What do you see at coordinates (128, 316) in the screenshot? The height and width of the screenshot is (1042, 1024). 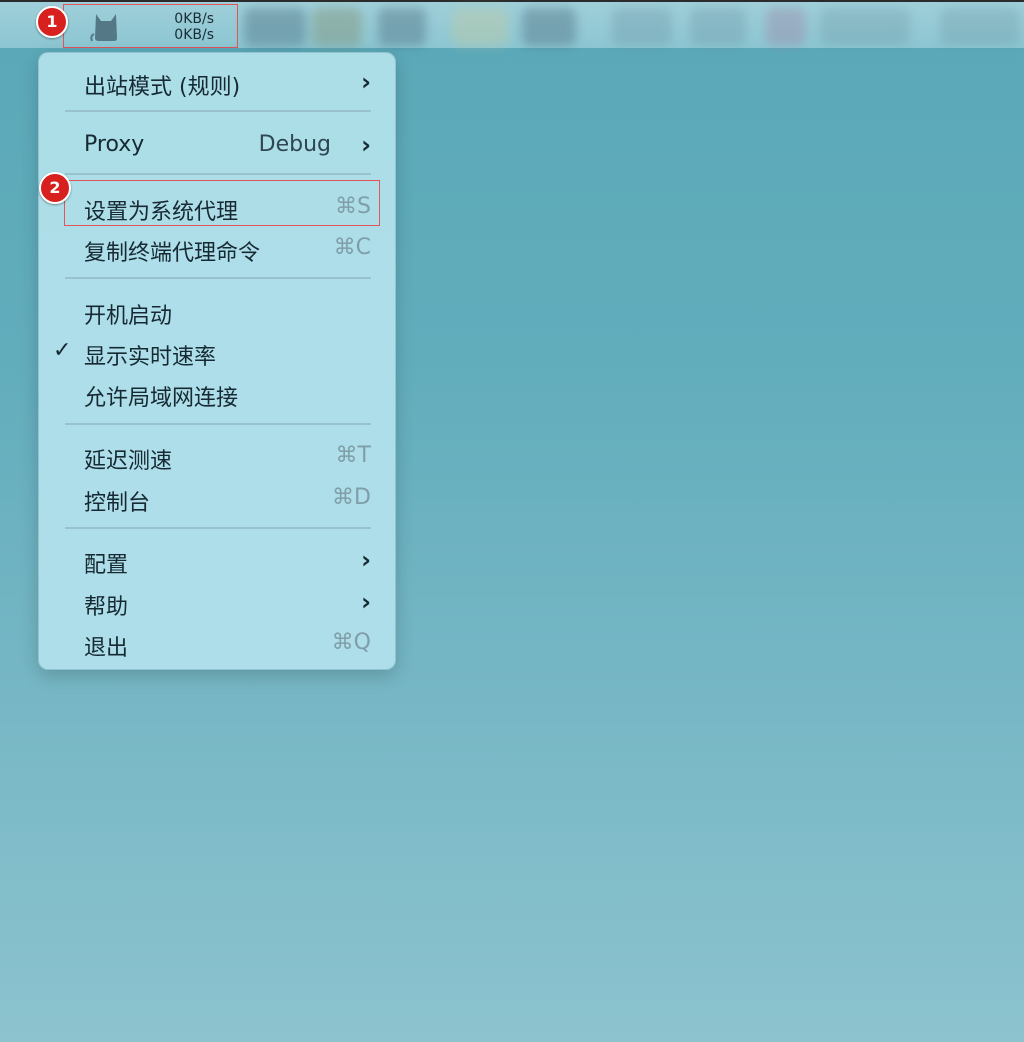 I see `menu-item-label: 开机启动` at bounding box center [128, 316].